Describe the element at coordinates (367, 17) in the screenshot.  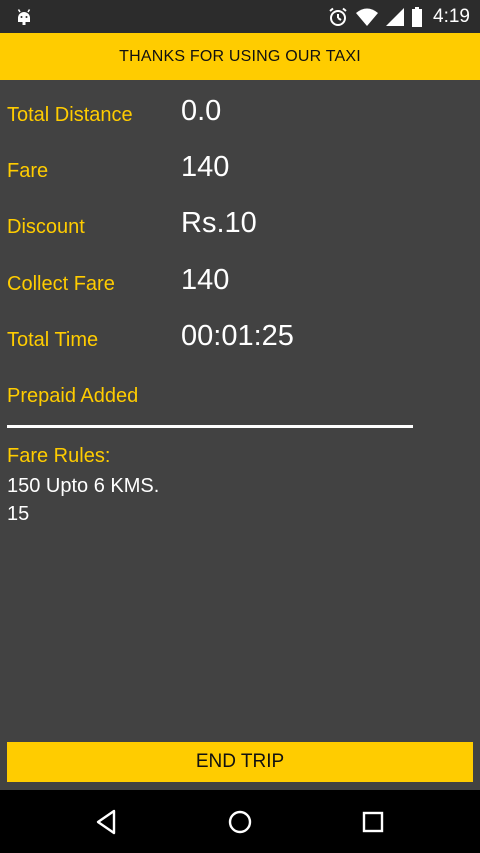
I see `wifi-icon` at that location.